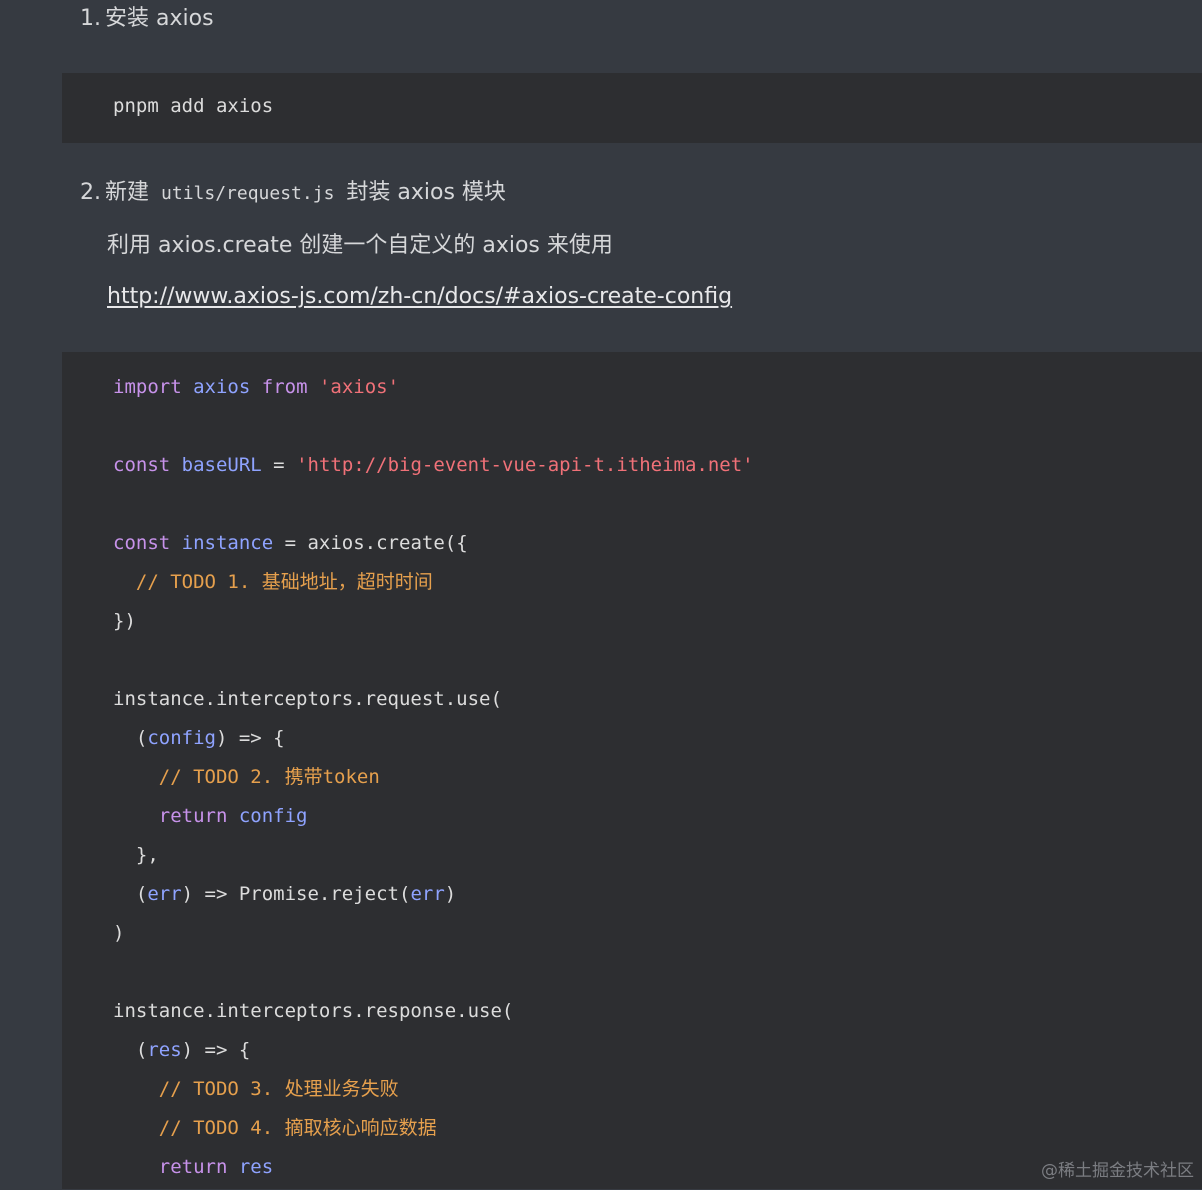  I want to click on code-line: (res) => {, so click(433, 1053).